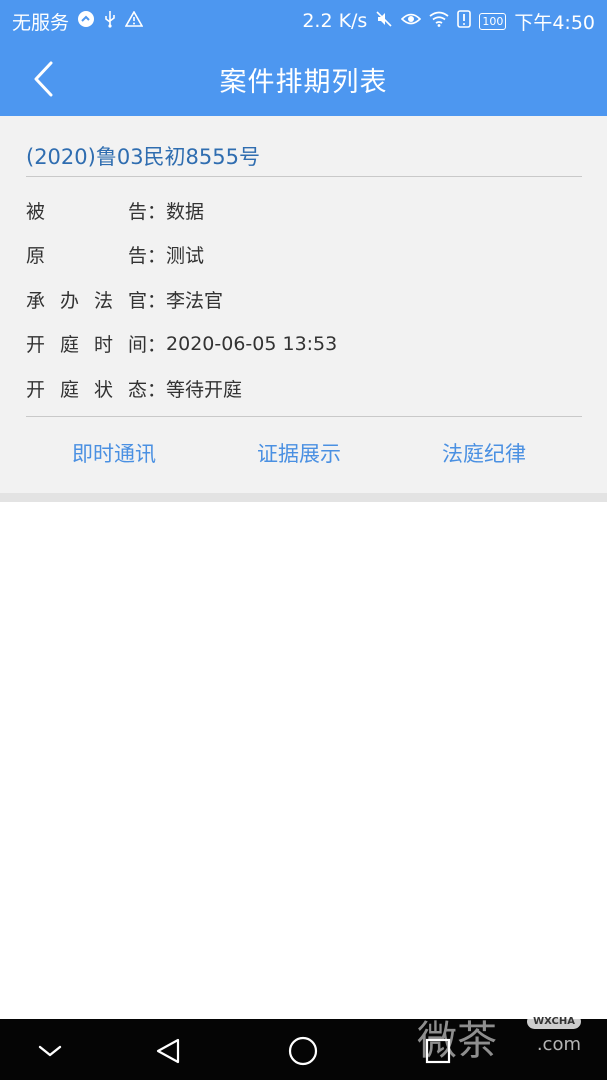 This screenshot has height=1080, width=607. I want to click on mute-icon, so click(384, 21).